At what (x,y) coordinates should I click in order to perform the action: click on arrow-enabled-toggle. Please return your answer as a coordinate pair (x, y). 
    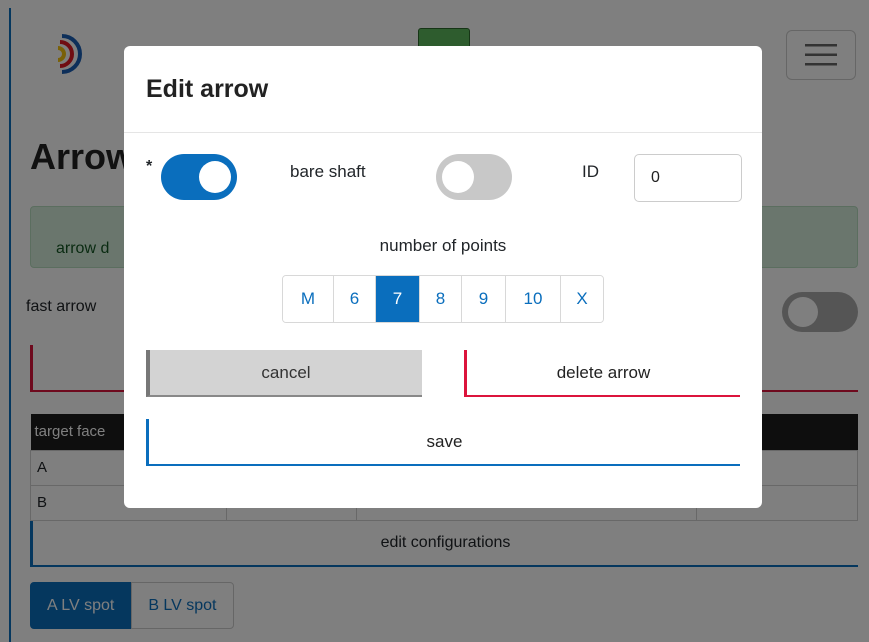
    Looking at the image, I should click on (199, 177).